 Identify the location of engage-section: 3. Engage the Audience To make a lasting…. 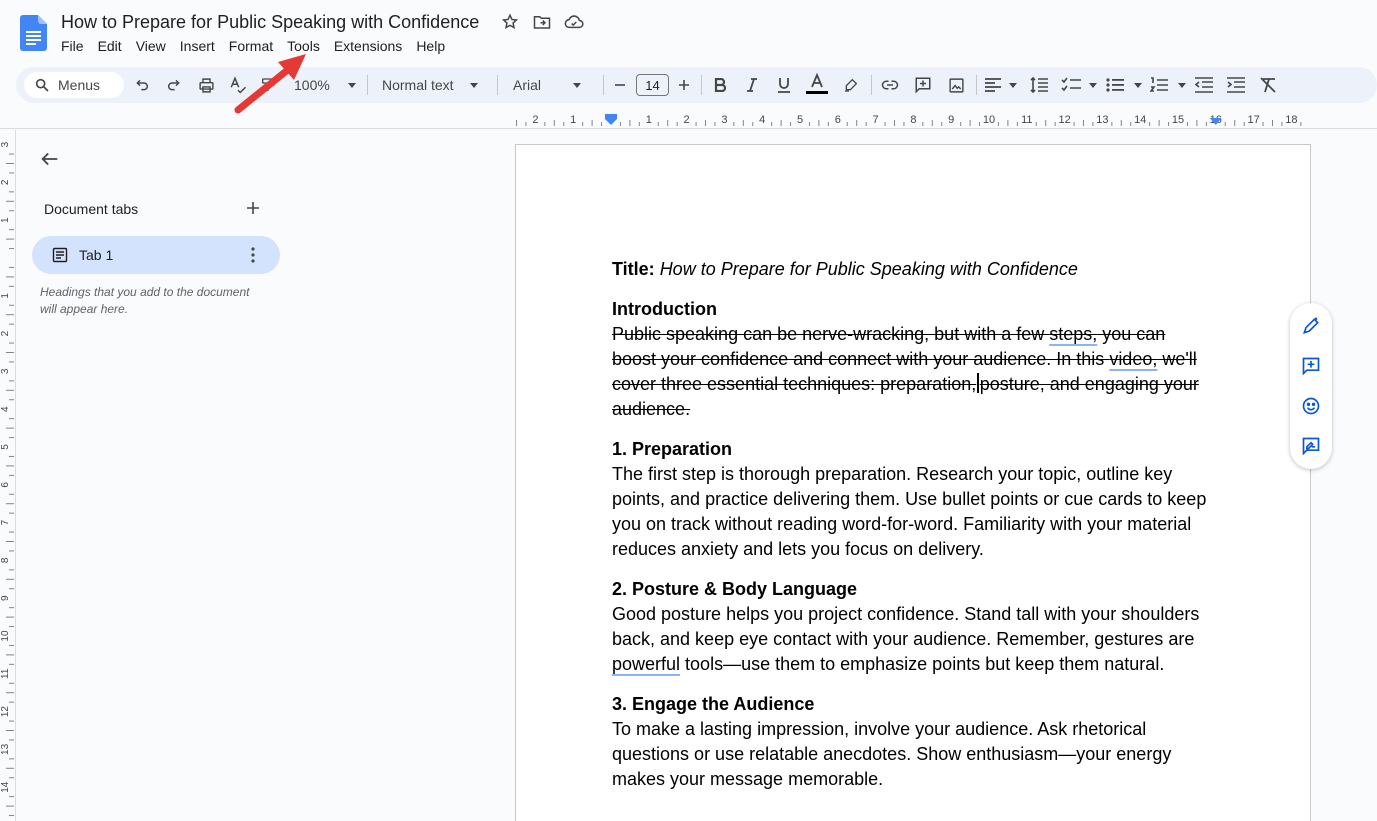
(912, 742).